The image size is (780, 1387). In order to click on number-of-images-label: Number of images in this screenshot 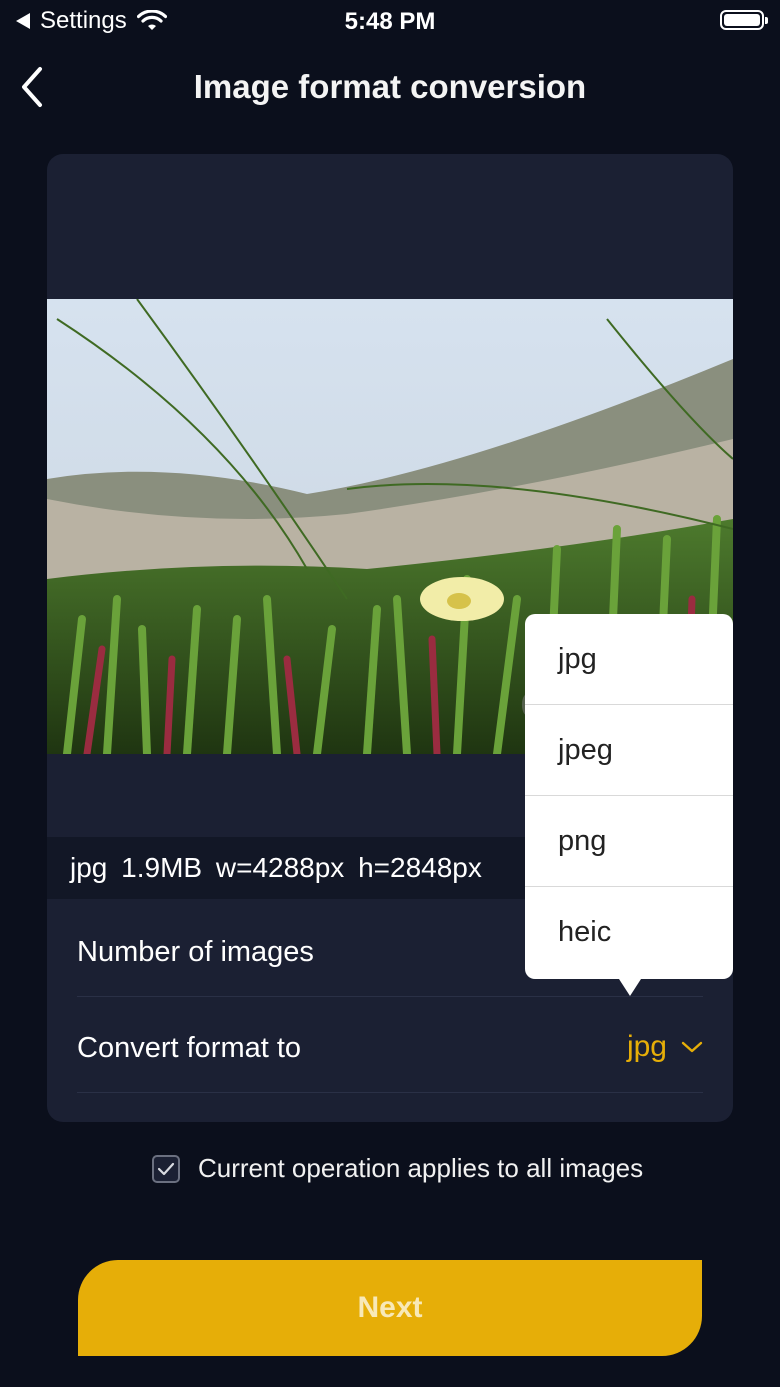, I will do `click(195, 952)`.